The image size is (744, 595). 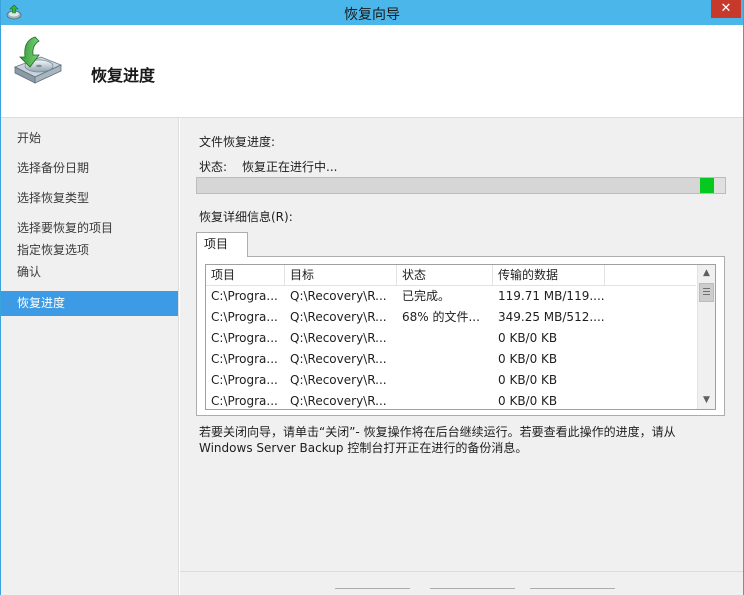 I want to click on scroll-down-icon: ▼, so click(x=706, y=400).